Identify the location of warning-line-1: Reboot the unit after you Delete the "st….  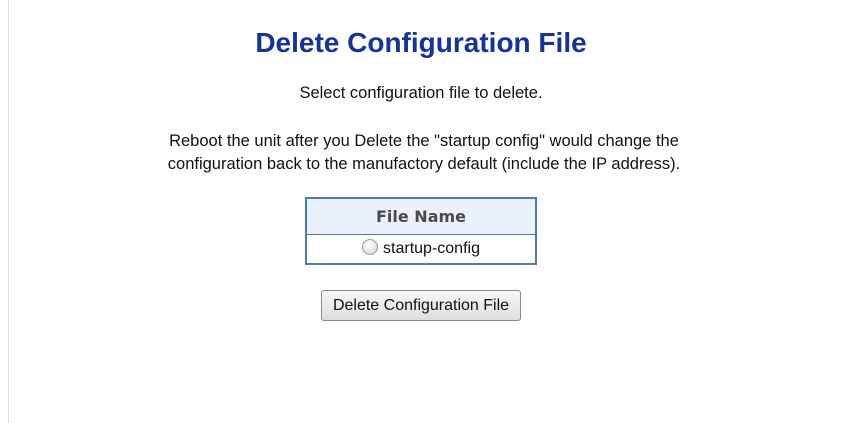
(424, 141).